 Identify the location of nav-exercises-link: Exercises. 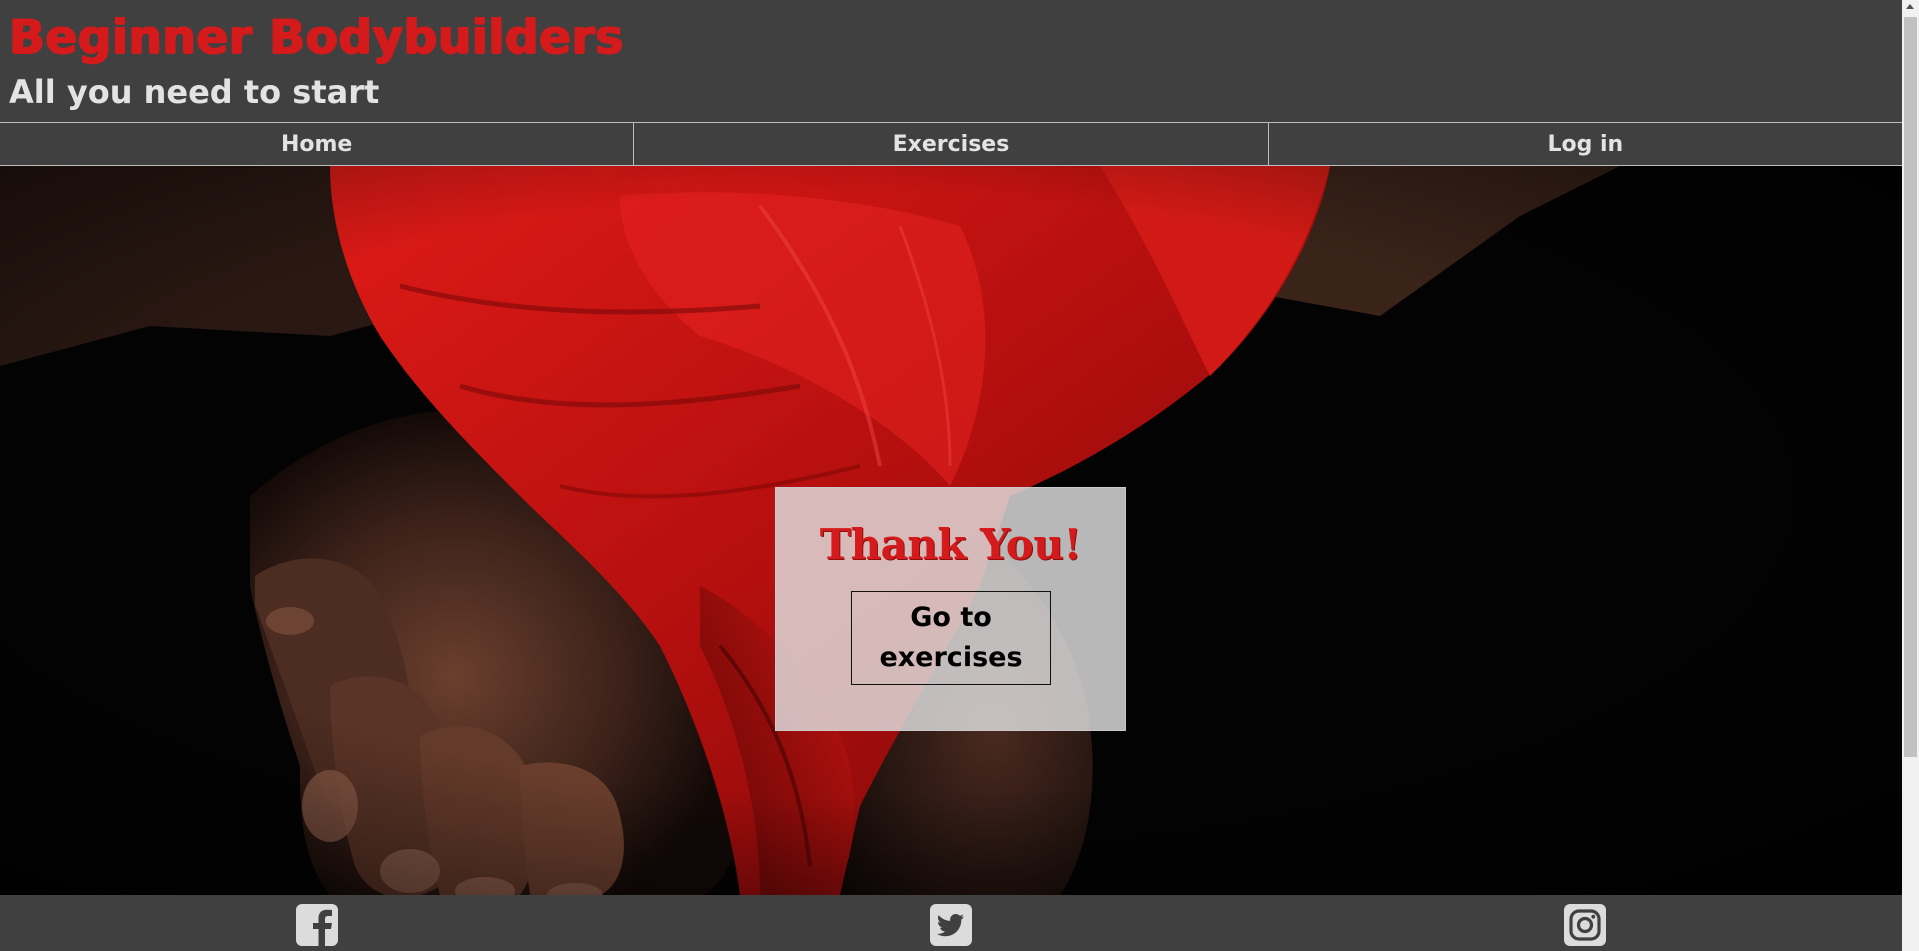
(951, 144).